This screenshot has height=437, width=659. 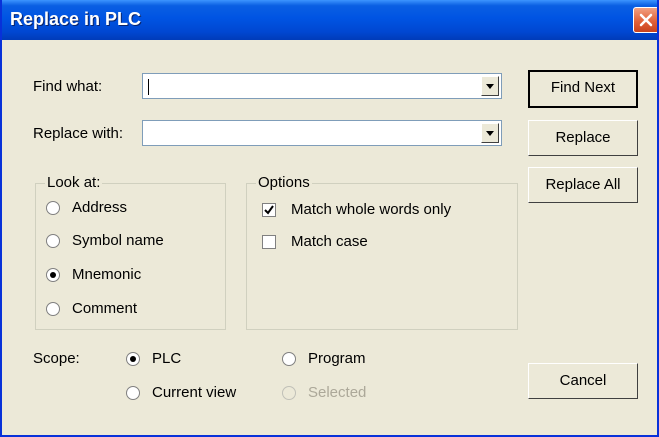 What do you see at coordinates (269, 242) in the screenshot?
I see `match-case-checkbox` at bounding box center [269, 242].